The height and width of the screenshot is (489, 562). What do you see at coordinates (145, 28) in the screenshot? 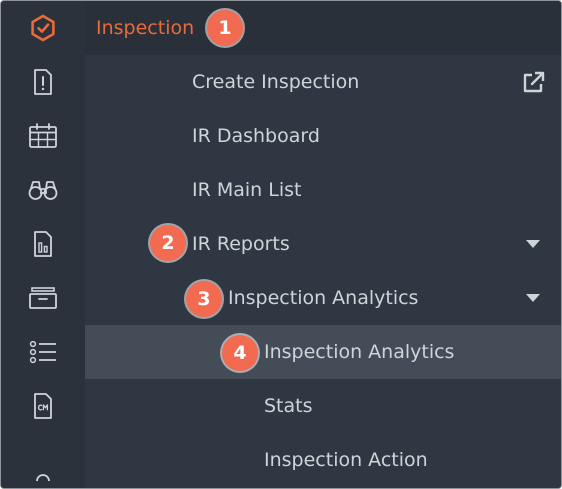
I see `page-title: Inspection` at bounding box center [145, 28].